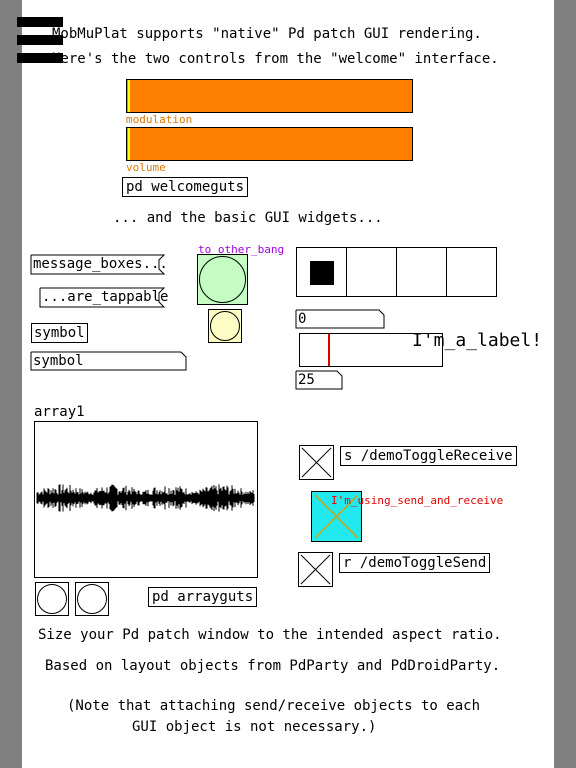 The width and height of the screenshot is (576, 768). I want to click on toggle-receive, so click(316, 462).